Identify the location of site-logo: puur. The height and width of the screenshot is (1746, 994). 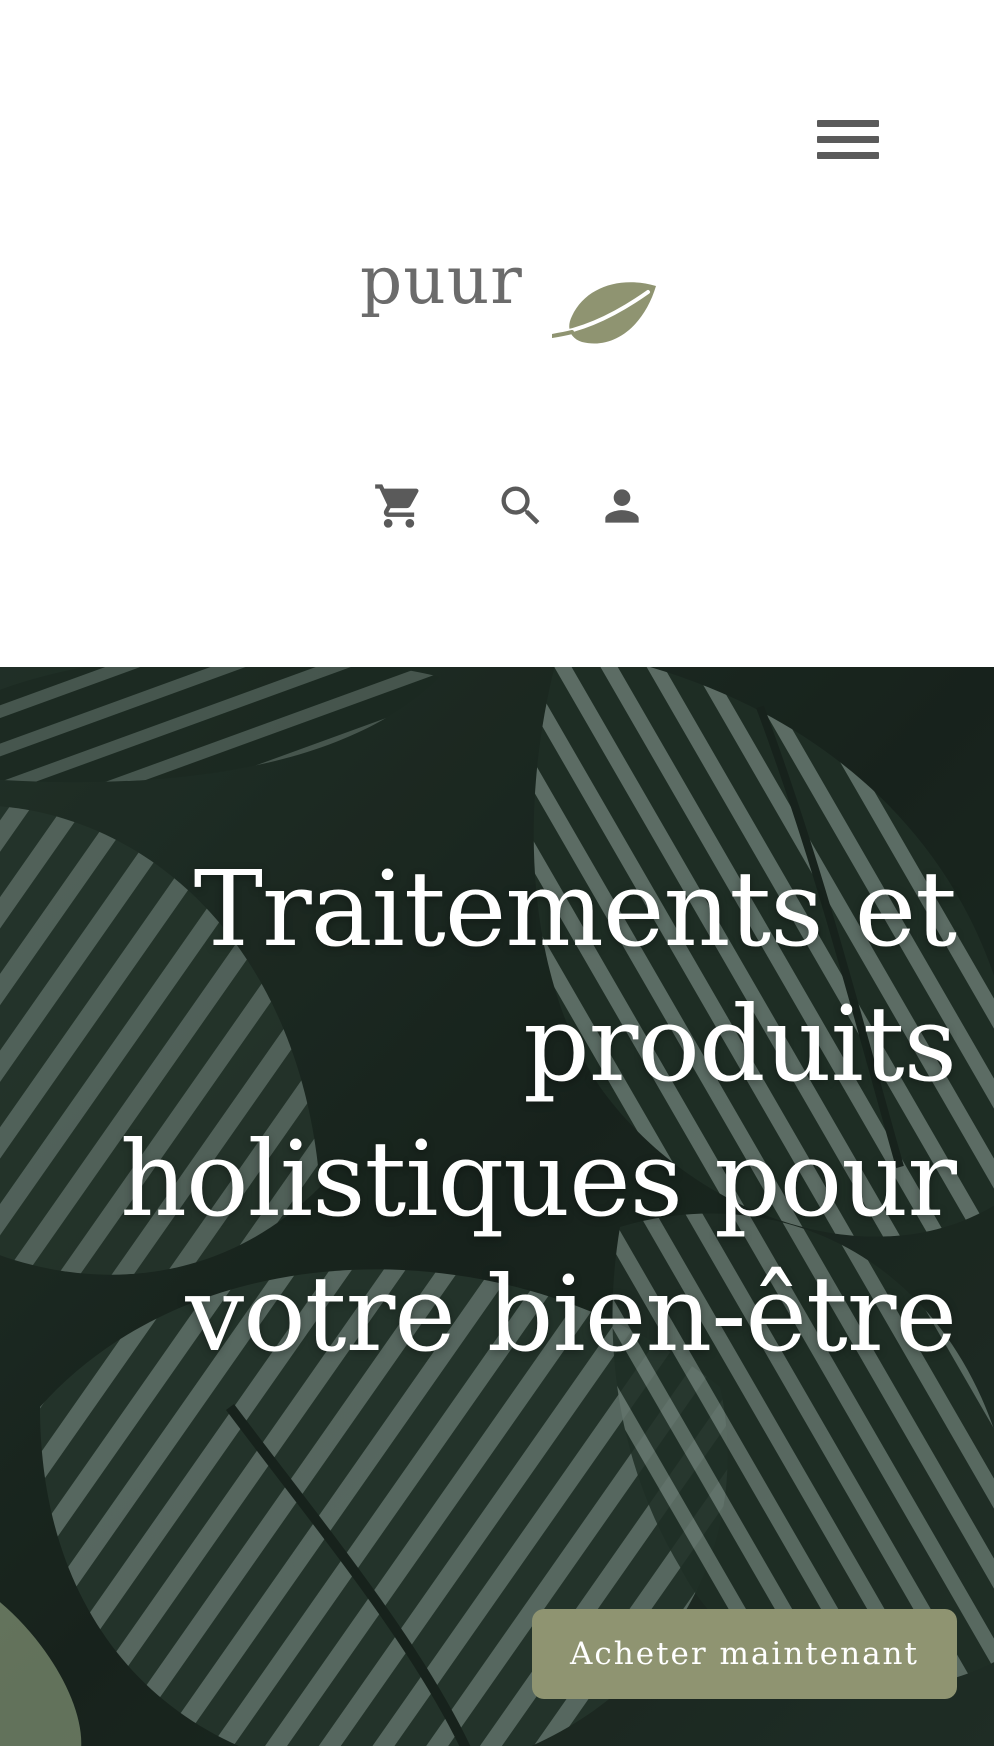
(510, 303).